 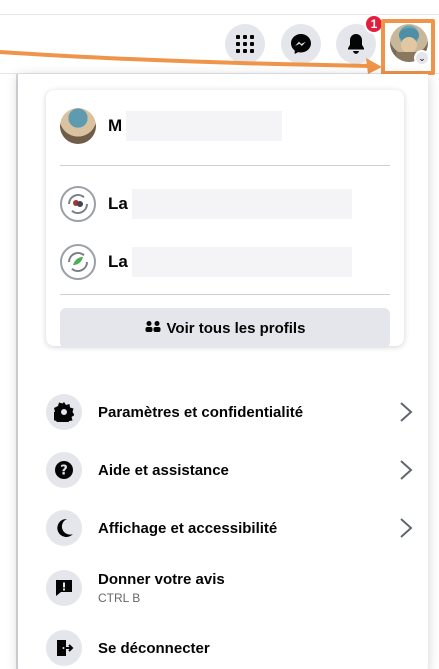 What do you see at coordinates (64, 412) in the screenshot?
I see `gear-icon` at bounding box center [64, 412].